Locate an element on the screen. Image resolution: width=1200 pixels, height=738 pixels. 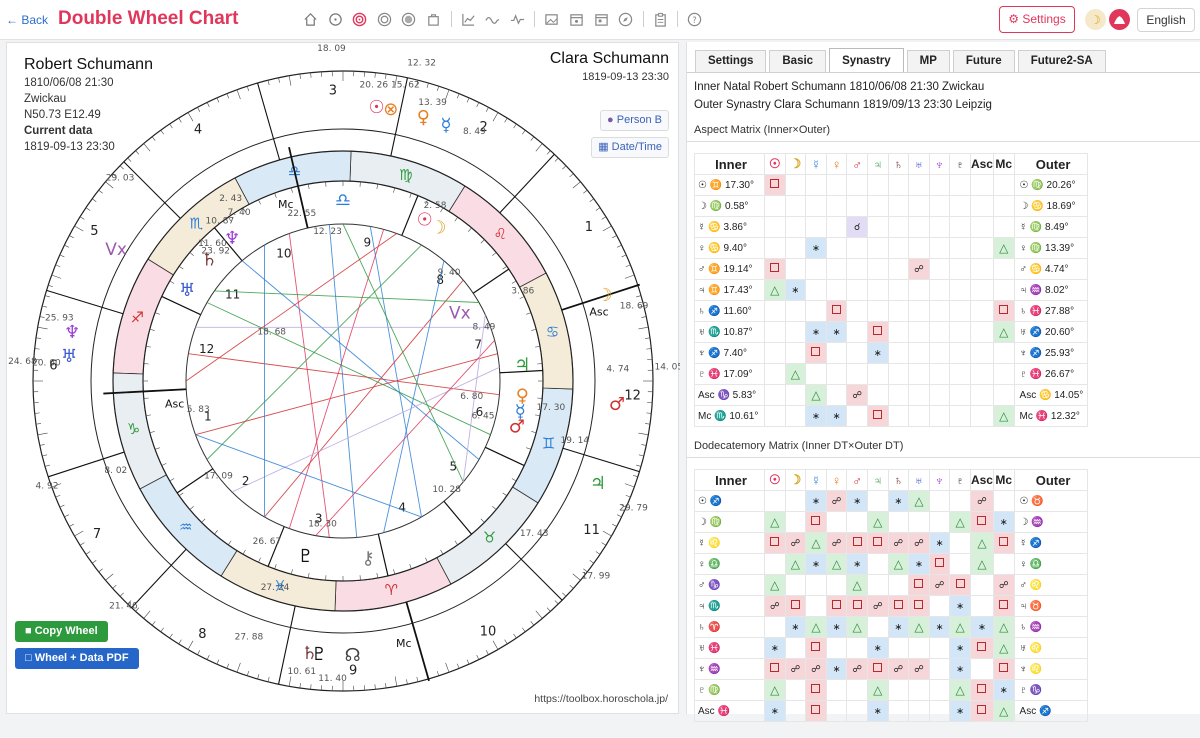
pdf-button: □ Wheel + Data PDF is located at coordinates (77, 658).